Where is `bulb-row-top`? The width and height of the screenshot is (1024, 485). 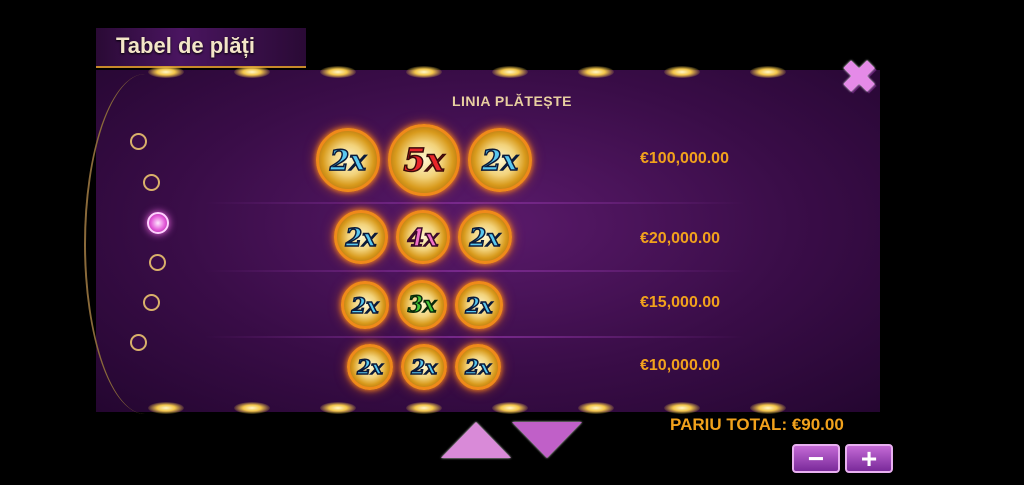 bulb-row-top is located at coordinates (488, 73).